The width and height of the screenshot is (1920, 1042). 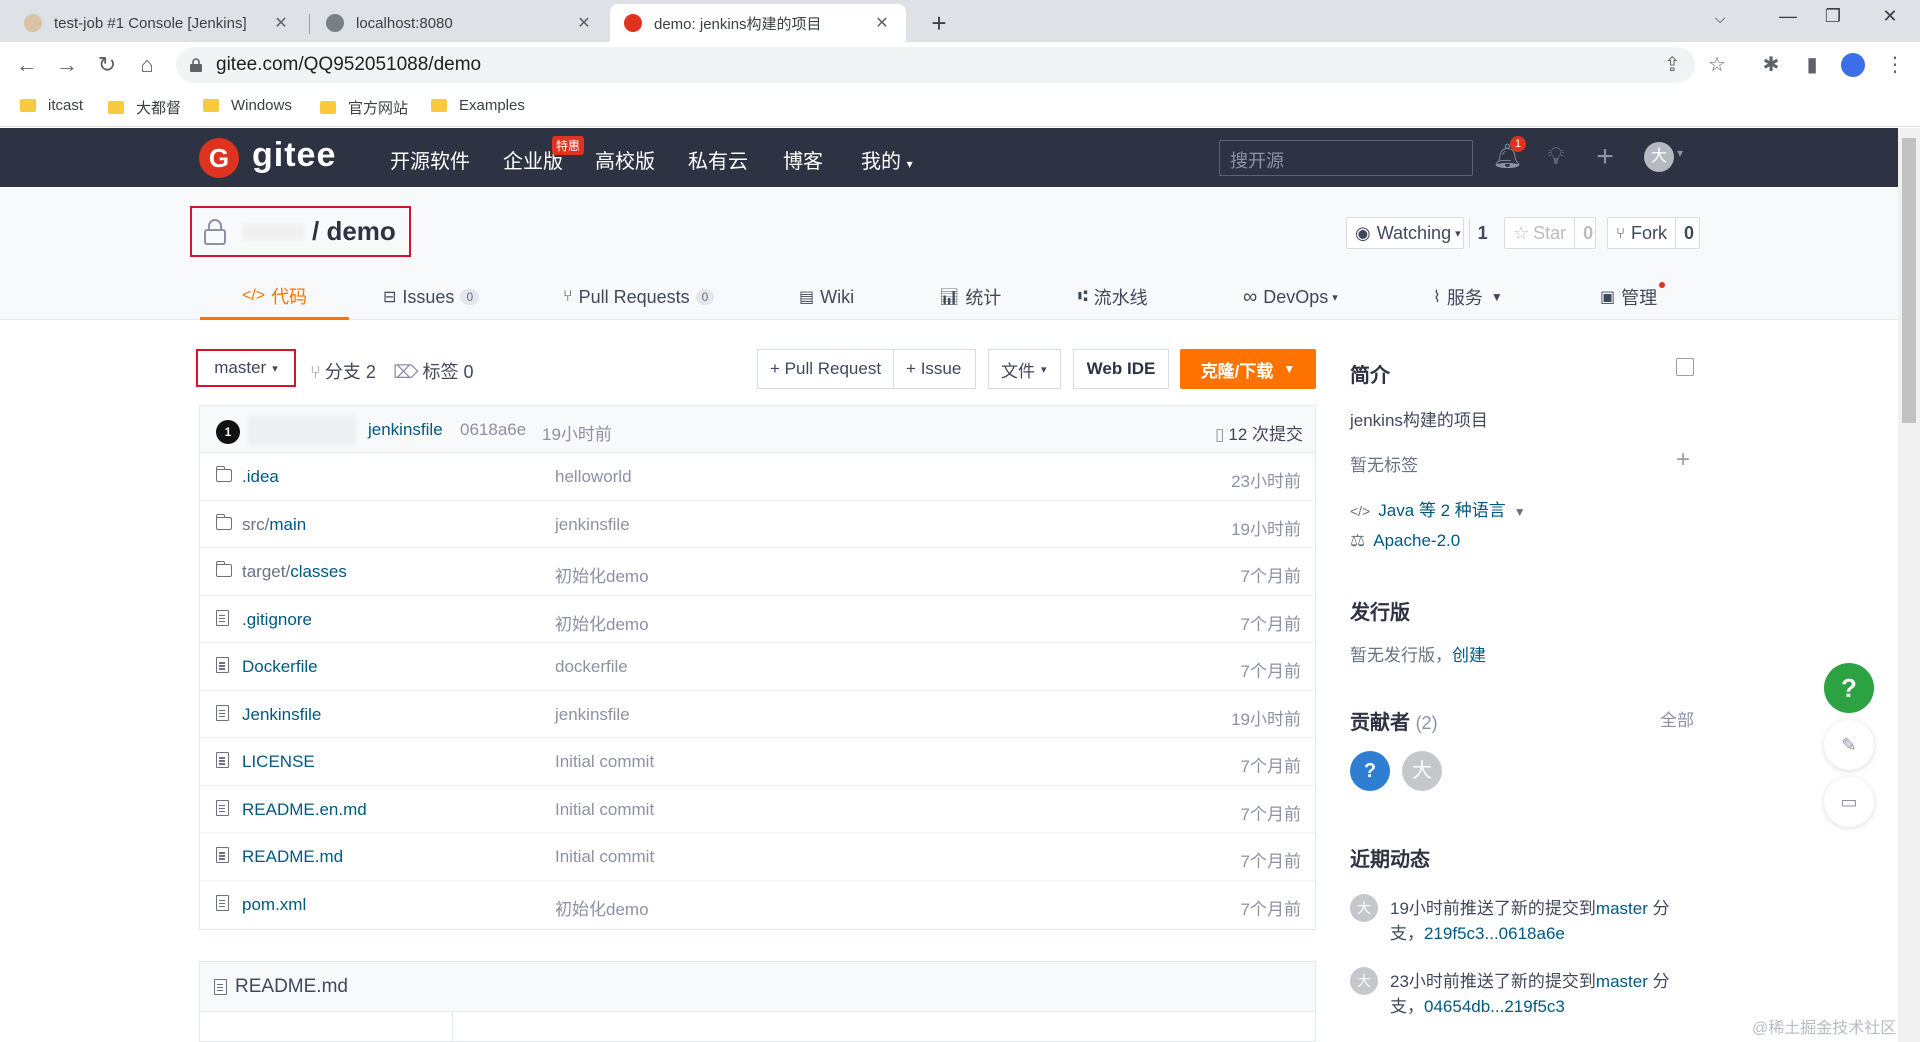 What do you see at coordinates (51, 105) in the screenshot?
I see `bookmark-itcast: itcast` at bounding box center [51, 105].